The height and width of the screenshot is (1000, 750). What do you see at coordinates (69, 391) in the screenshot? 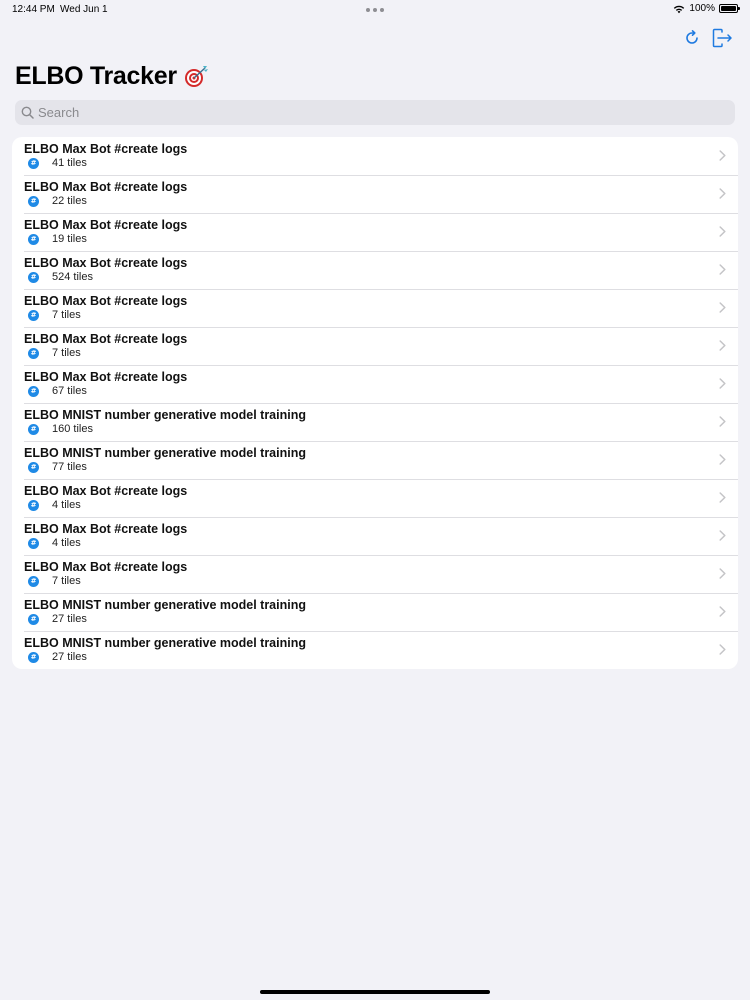
I see `tile-count: 67 tiles` at bounding box center [69, 391].